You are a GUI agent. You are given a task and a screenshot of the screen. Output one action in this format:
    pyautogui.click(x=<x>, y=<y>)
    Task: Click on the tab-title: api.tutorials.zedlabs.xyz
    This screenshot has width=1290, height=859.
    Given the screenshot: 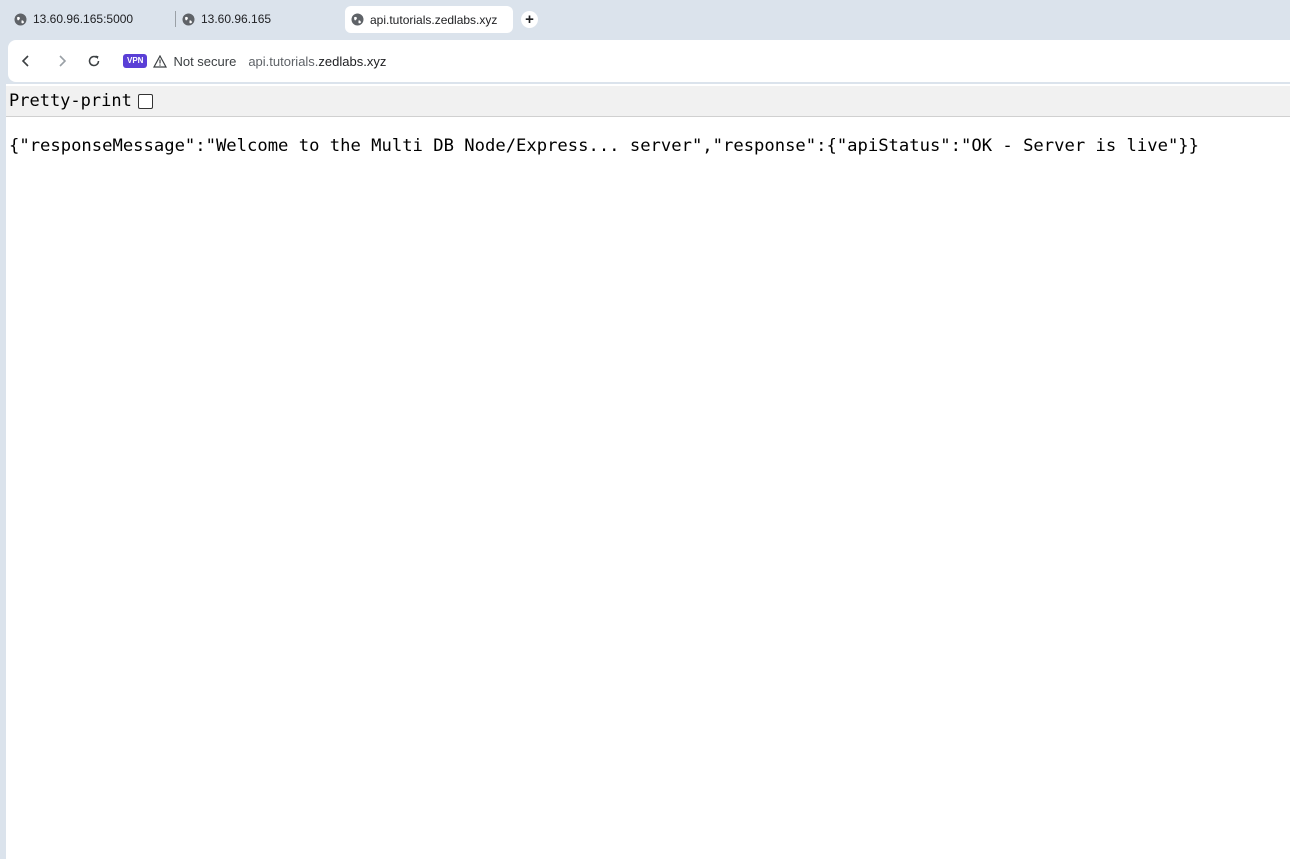 What is the action you would take?
    pyautogui.click(x=434, y=19)
    